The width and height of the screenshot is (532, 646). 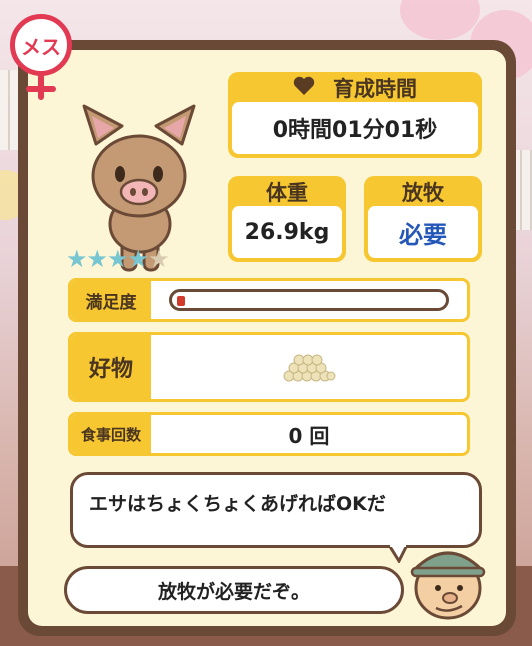 What do you see at coordinates (304, 89) in the screenshot?
I see `heart-icon` at bounding box center [304, 89].